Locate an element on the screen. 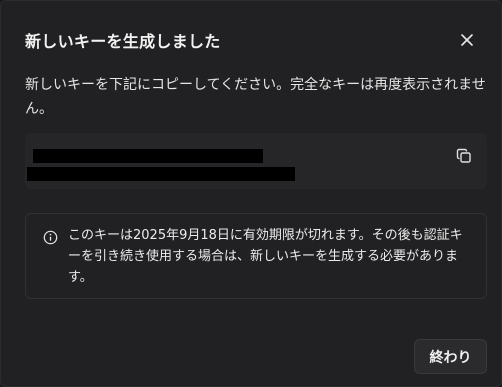  info-icon is located at coordinates (50, 237).